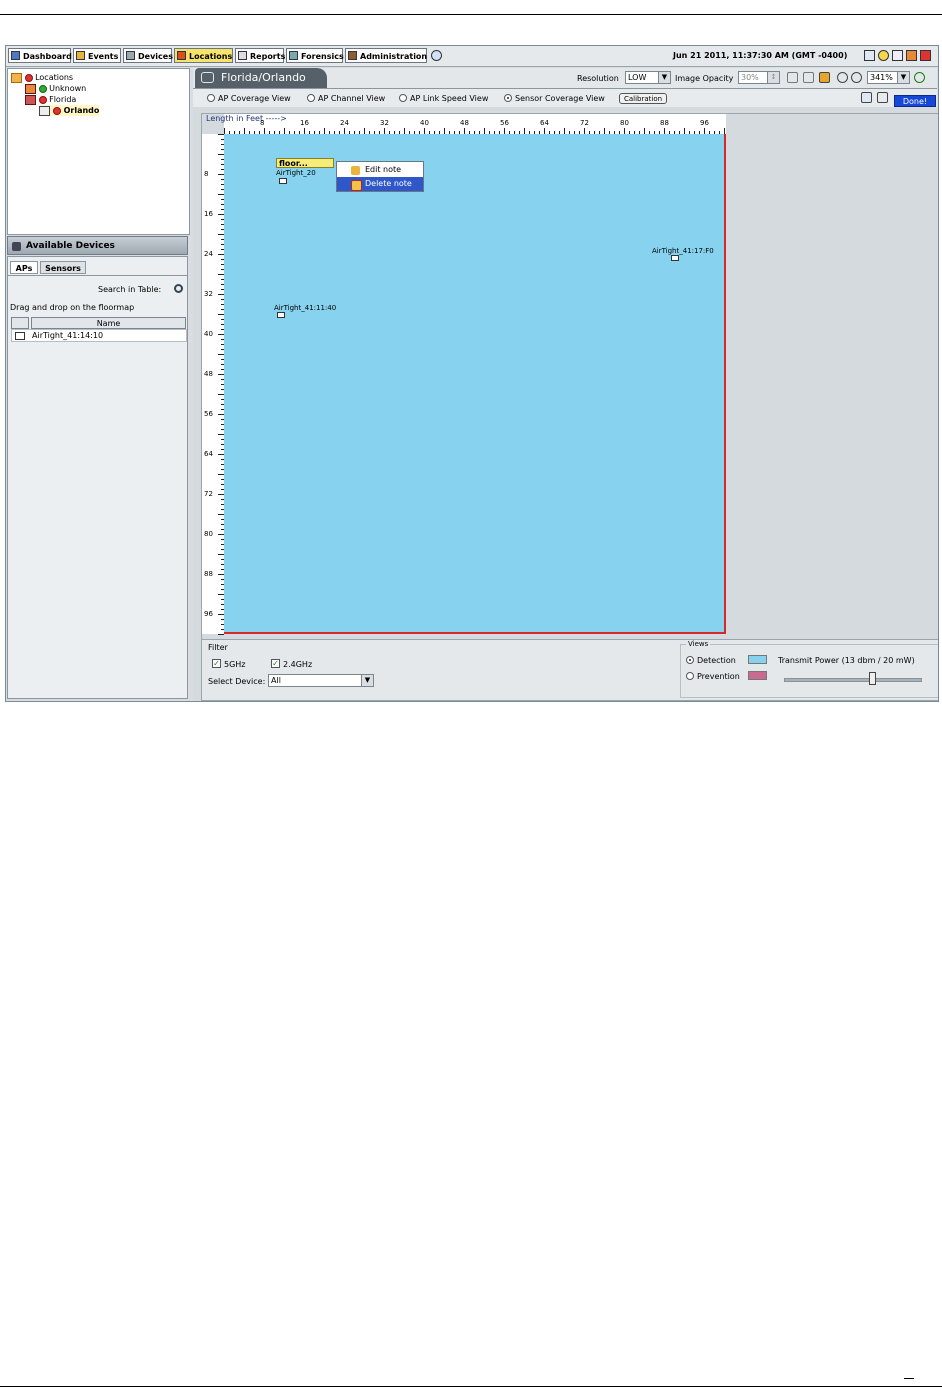  Describe the element at coordinates (208, 534) in the screenshot. I see `ruler-y-tick-label: 80` at that location.